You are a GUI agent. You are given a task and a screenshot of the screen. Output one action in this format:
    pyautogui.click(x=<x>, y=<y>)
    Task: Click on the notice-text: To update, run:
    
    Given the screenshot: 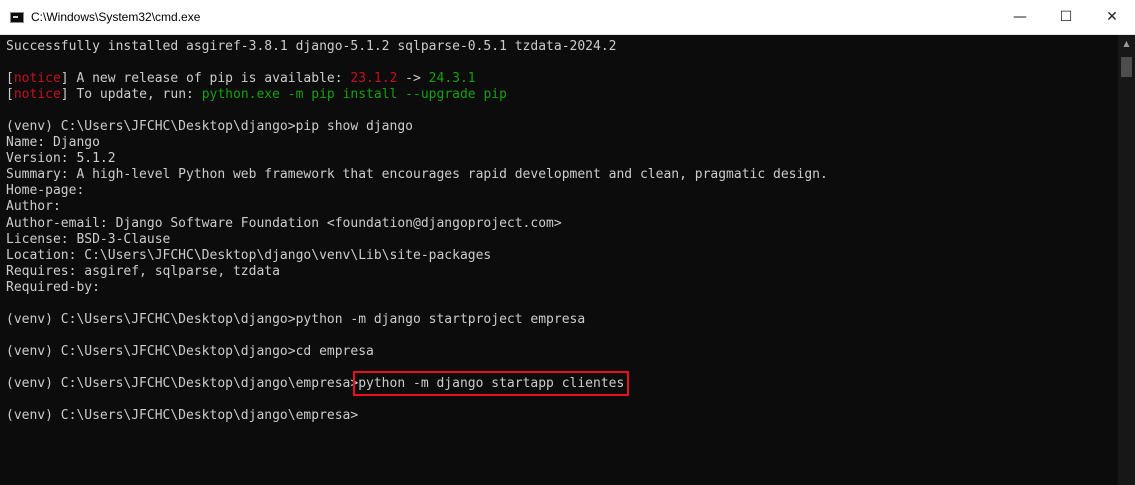 What is the action you would take?
    pyautogui.click(x=135, y=95)
    